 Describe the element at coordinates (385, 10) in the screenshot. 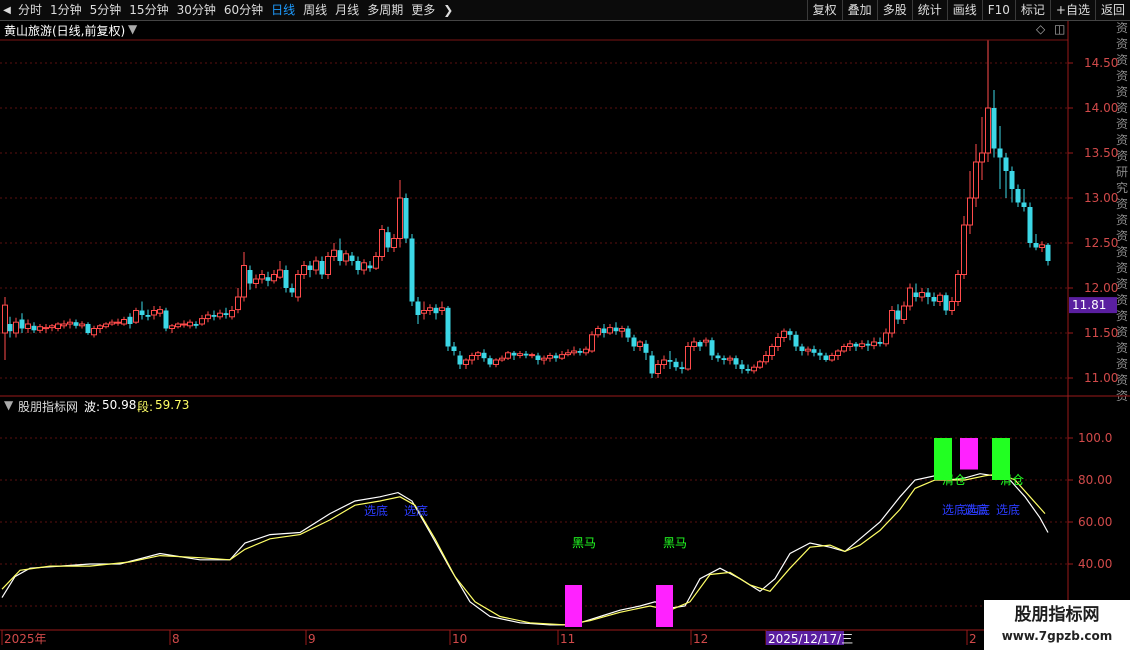

I see `period-tab-9: 多周期` at that location.